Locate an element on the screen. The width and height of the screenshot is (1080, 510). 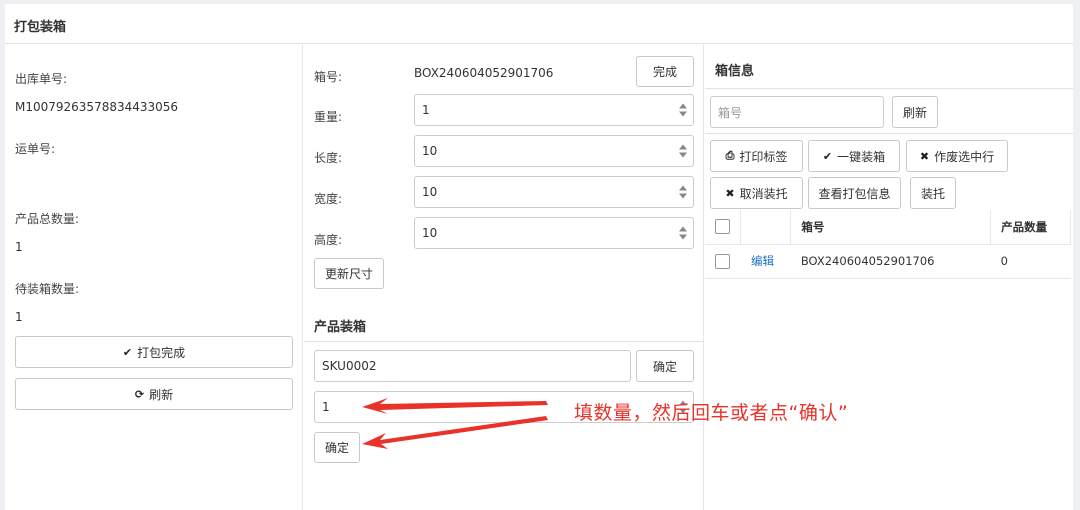
refresh-button: ⟳ 刷新 is located at coordinates (154, 394).